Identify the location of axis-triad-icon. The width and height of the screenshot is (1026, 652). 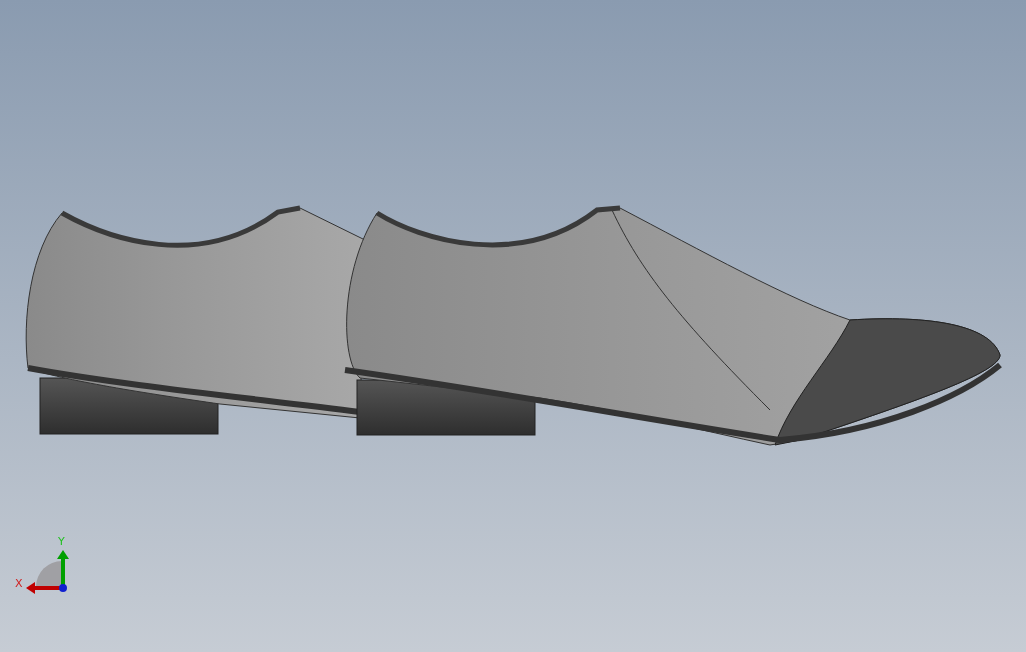
(47, 572).